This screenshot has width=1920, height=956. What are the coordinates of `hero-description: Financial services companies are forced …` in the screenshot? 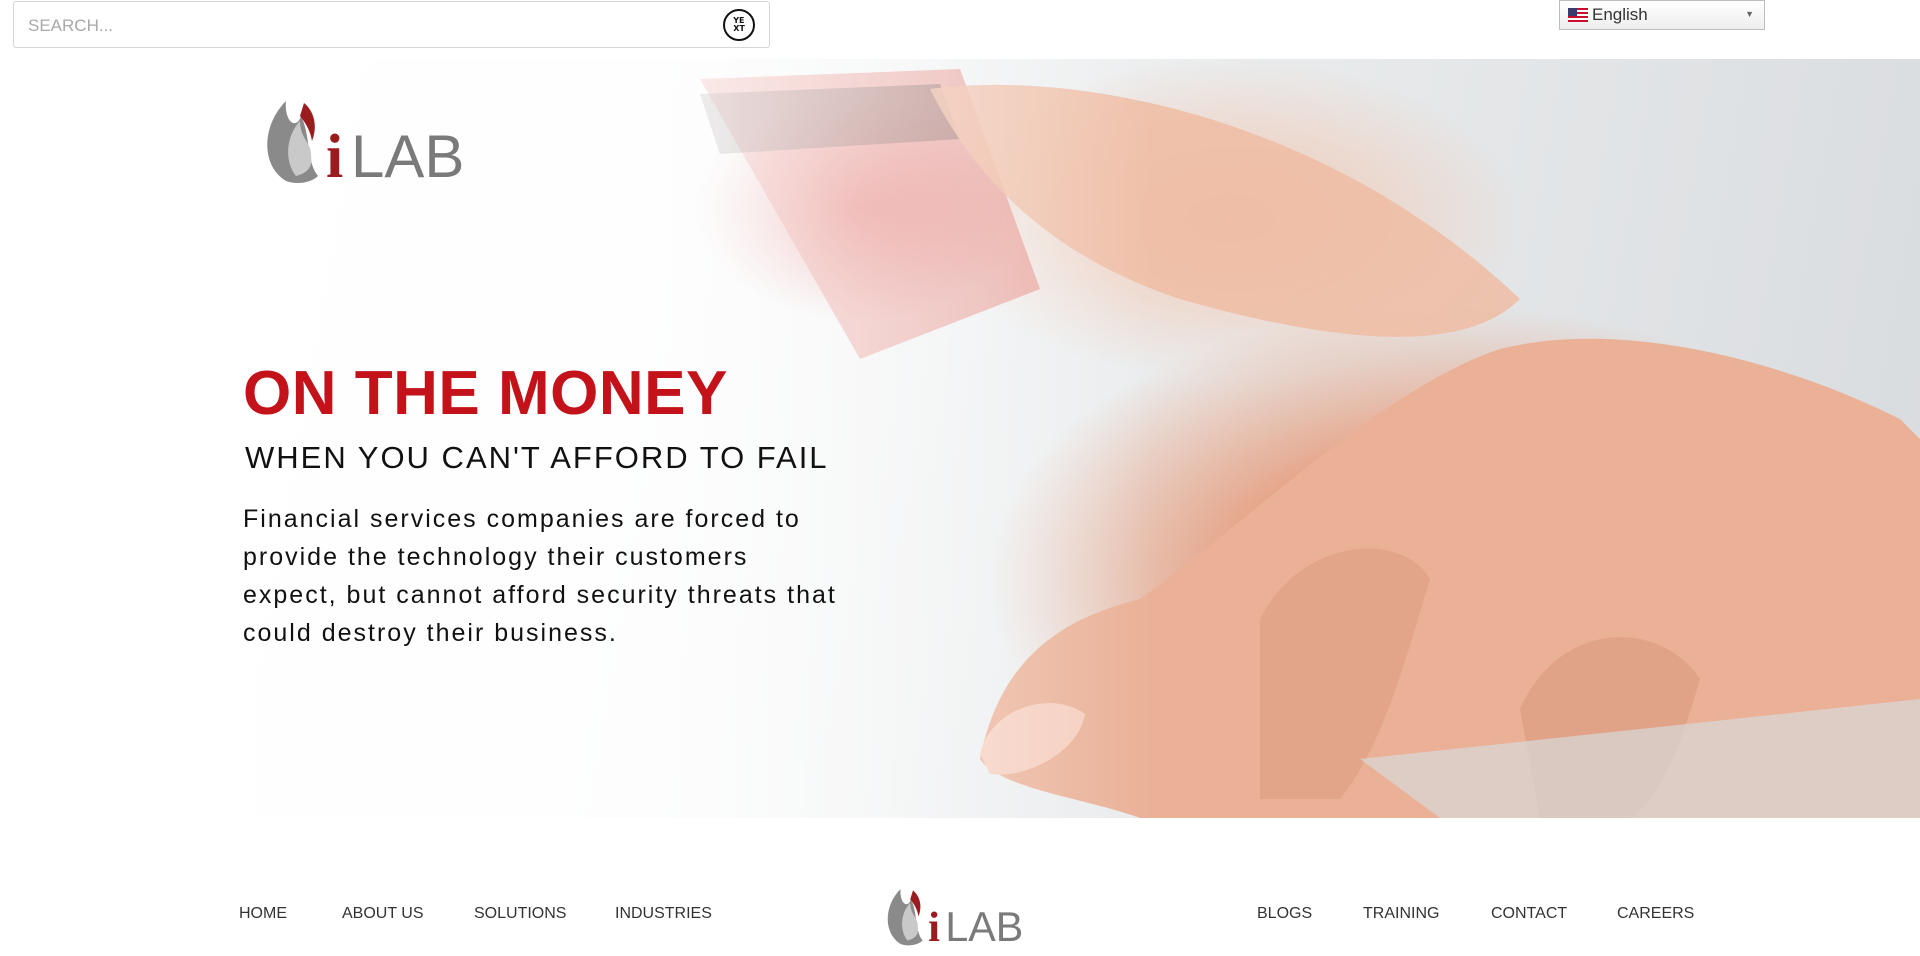 It's located at (540, 576).